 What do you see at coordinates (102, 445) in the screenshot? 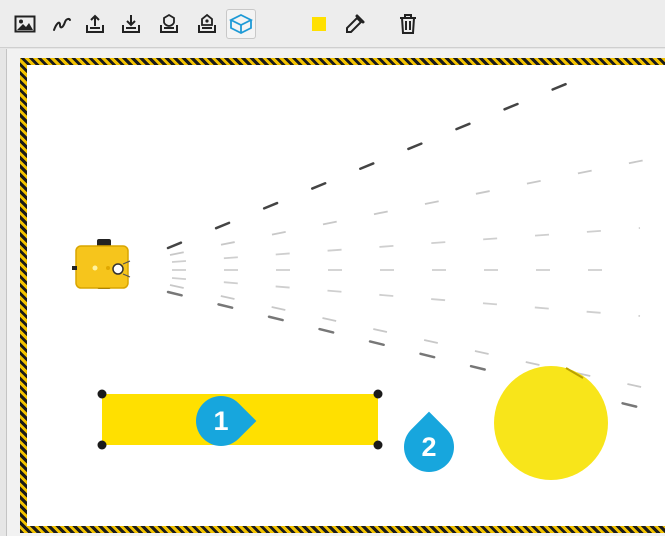
I see `resize-handle-bottom-left` at bounding box center [102, 445].